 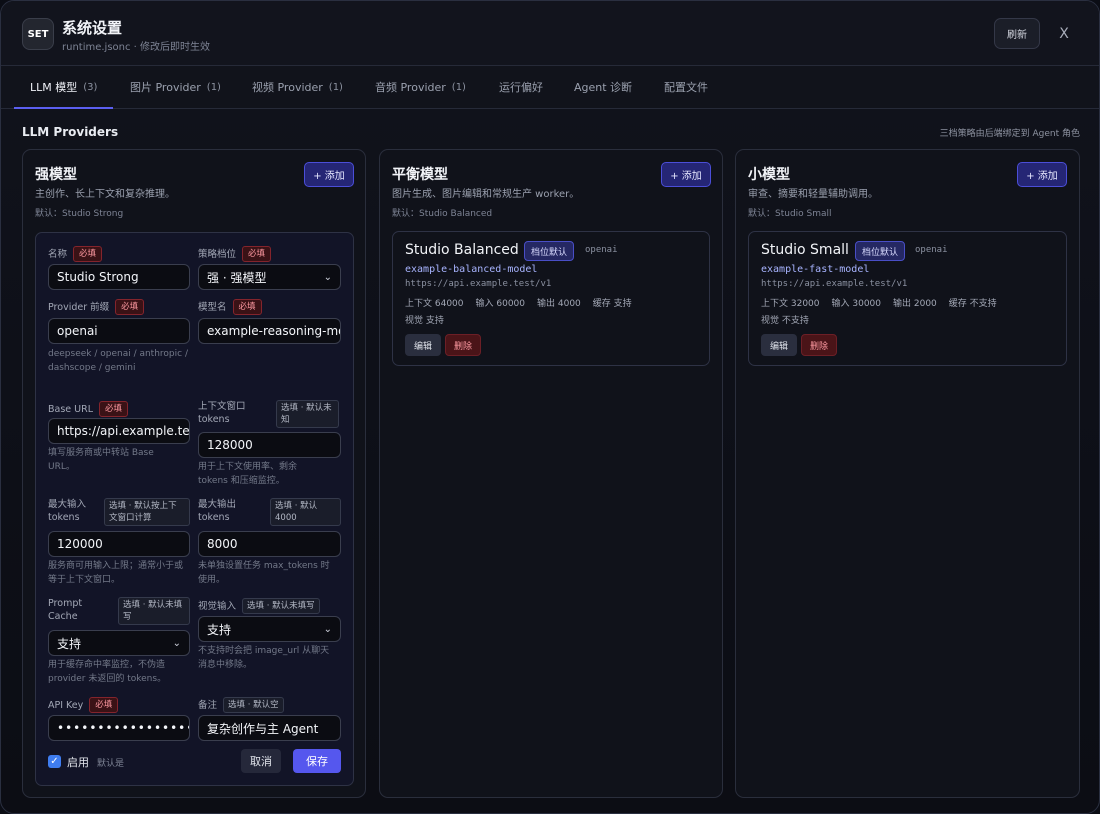 What do you see at coordinates (269, 728) in the screenshot?
I see `note-input: 复杂创作与主 Agent` at bounding box center [269, 728].